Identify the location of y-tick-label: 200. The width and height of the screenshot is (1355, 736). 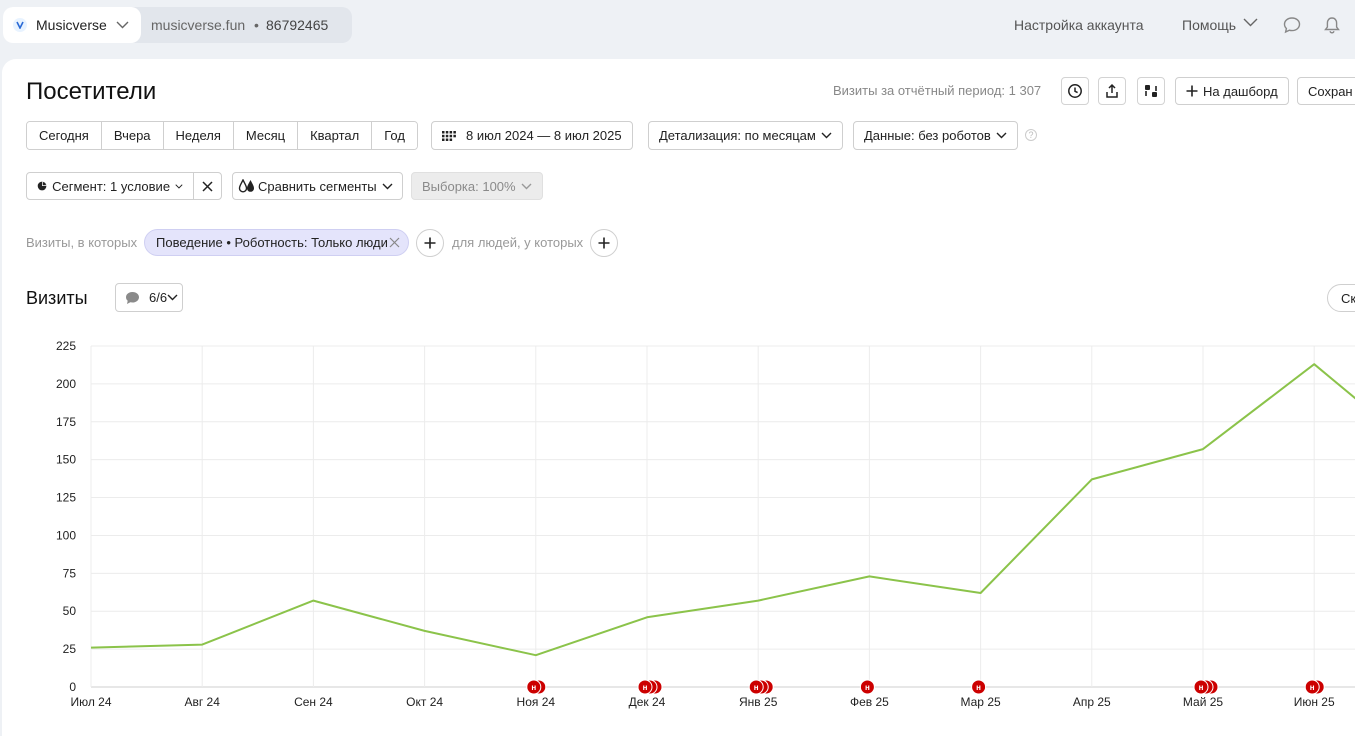
(66, 384).